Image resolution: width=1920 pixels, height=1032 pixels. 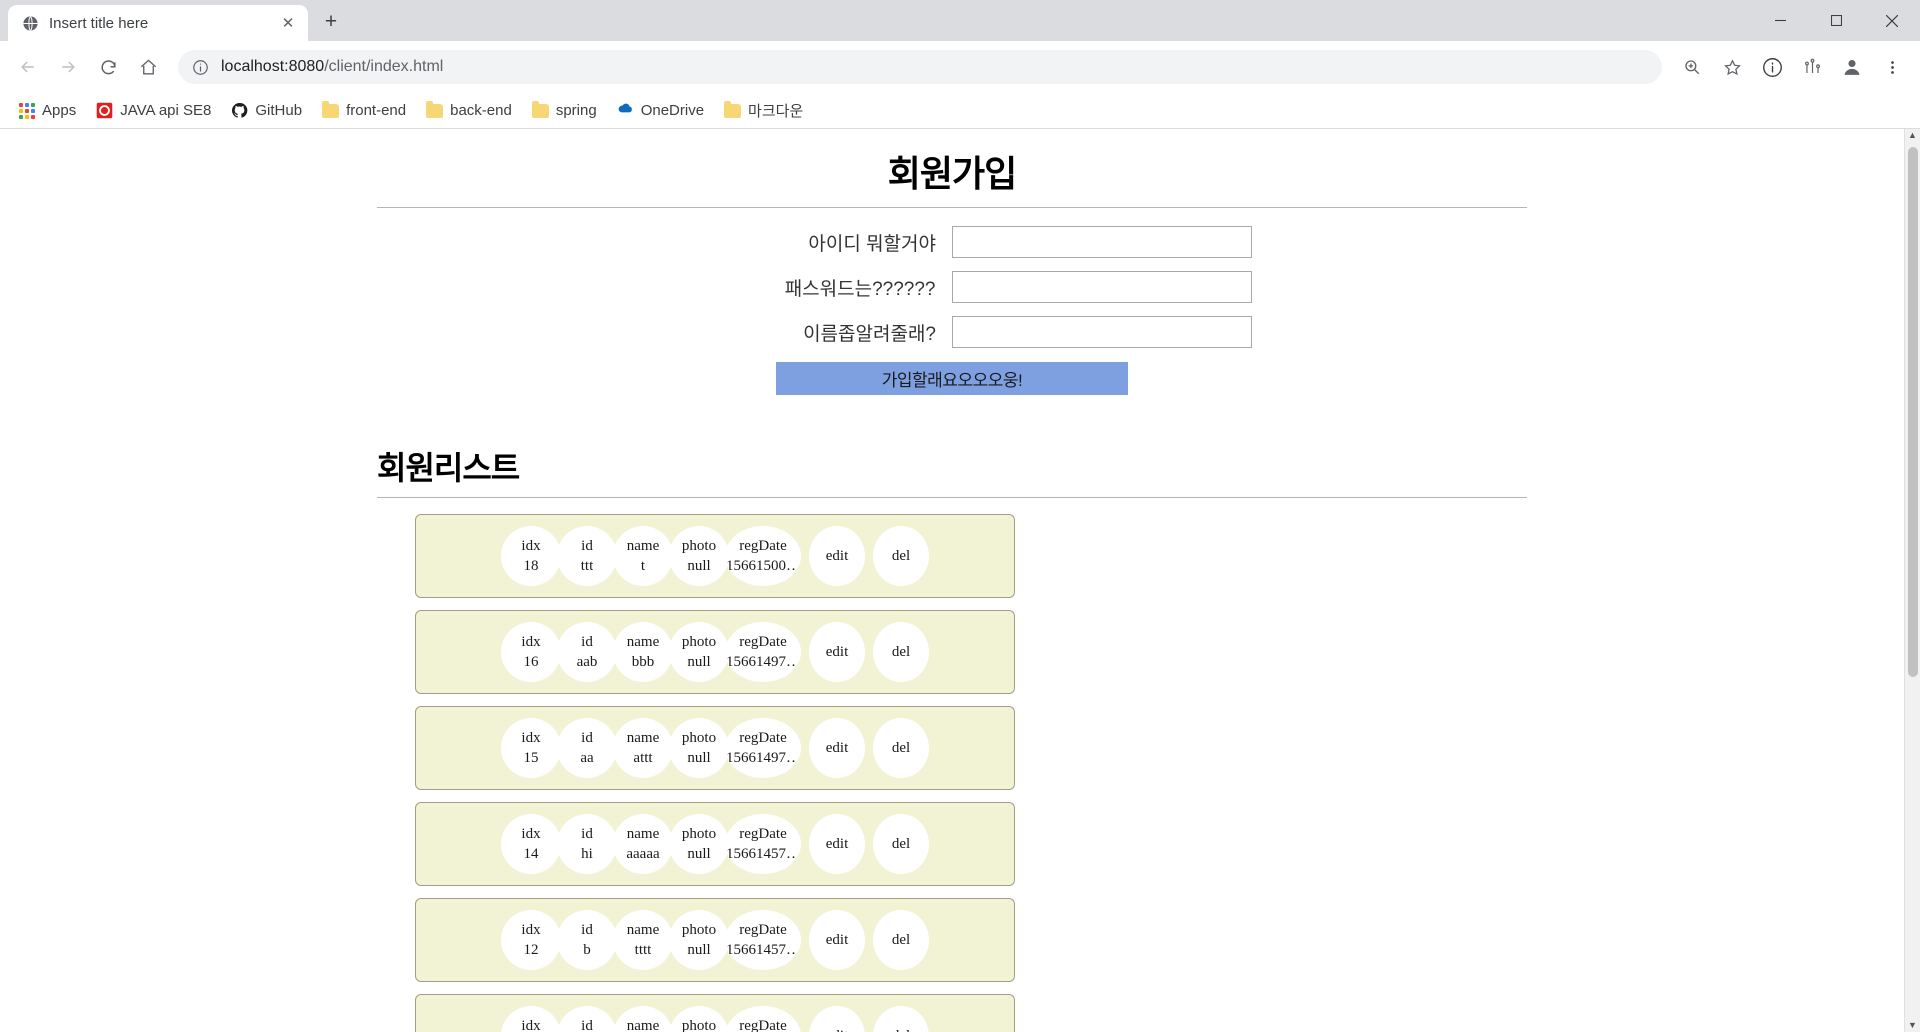 I want to click on name-input, so click(x=1102, y=332).